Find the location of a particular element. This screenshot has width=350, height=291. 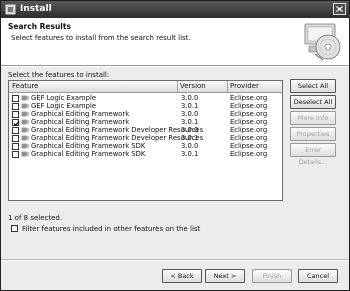

column-header-version: Version is located at coordinates (193, 86).